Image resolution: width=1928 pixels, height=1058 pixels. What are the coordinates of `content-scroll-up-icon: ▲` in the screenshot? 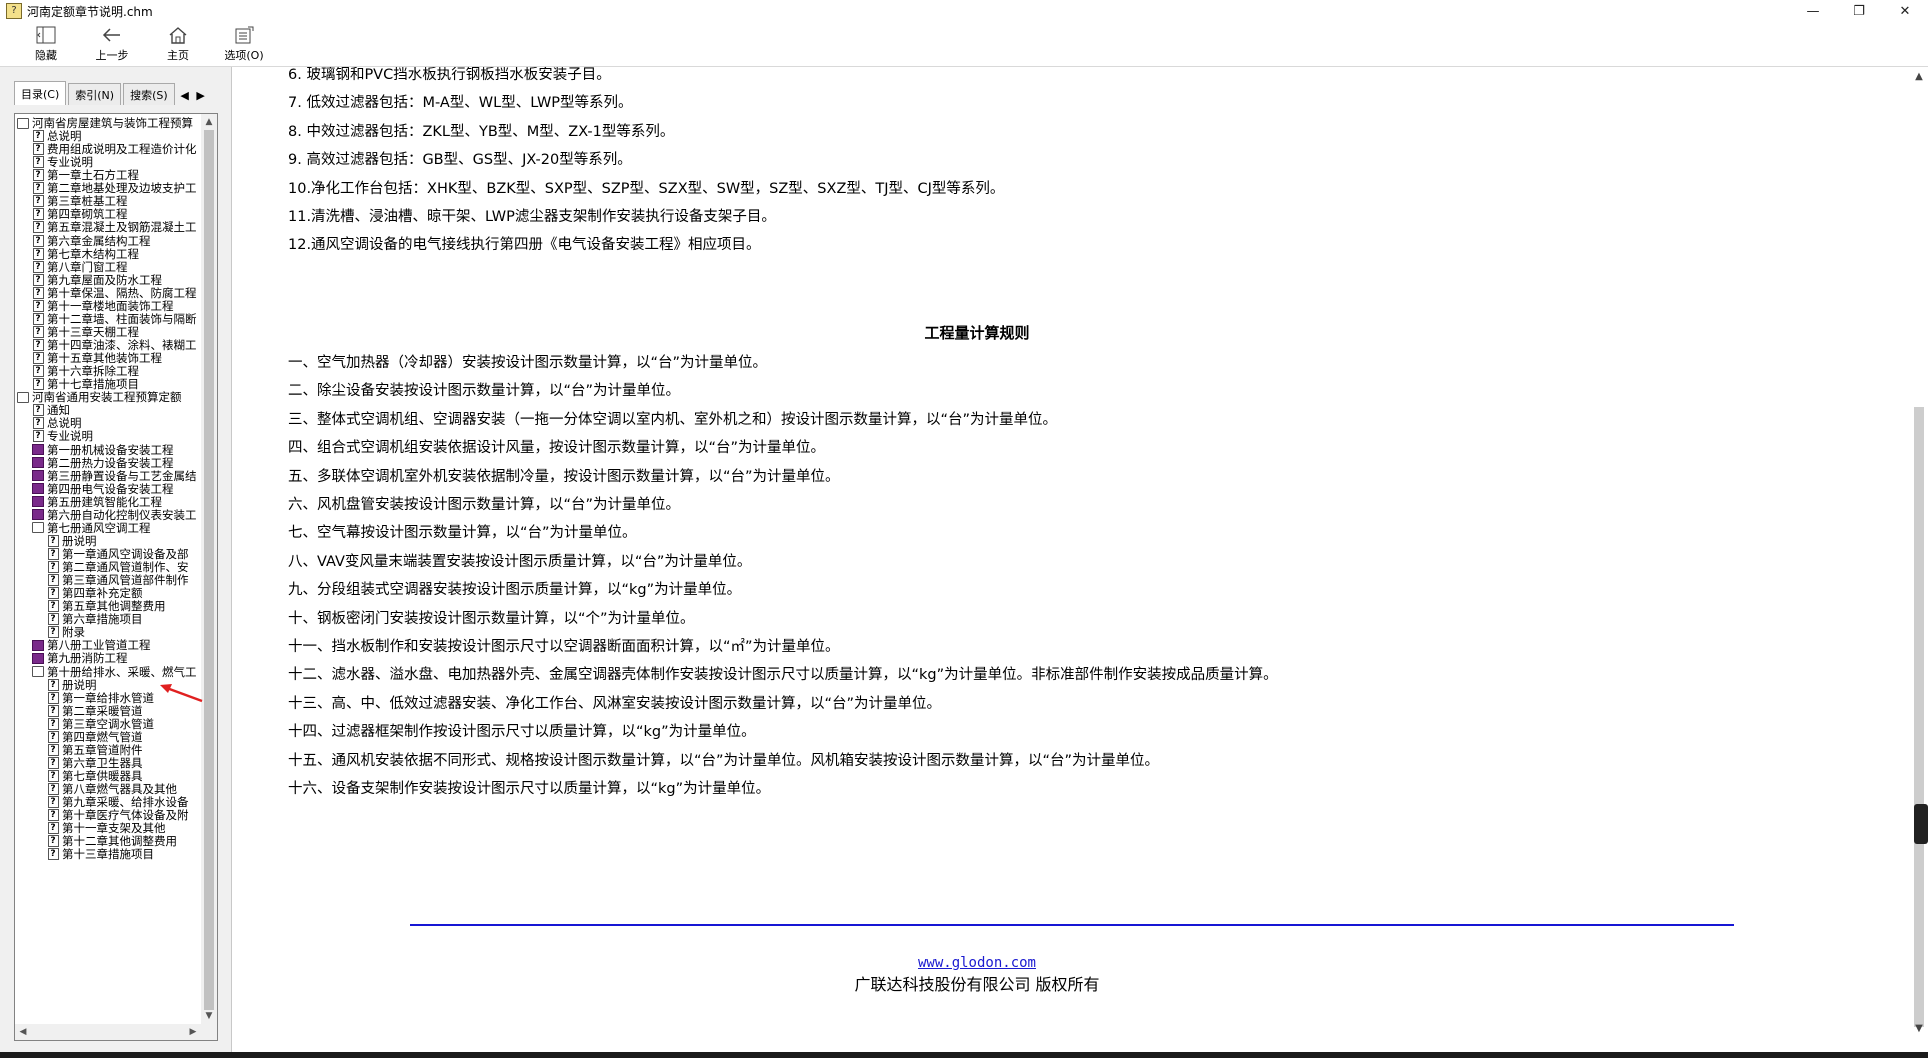 It's located at (1919, 76).